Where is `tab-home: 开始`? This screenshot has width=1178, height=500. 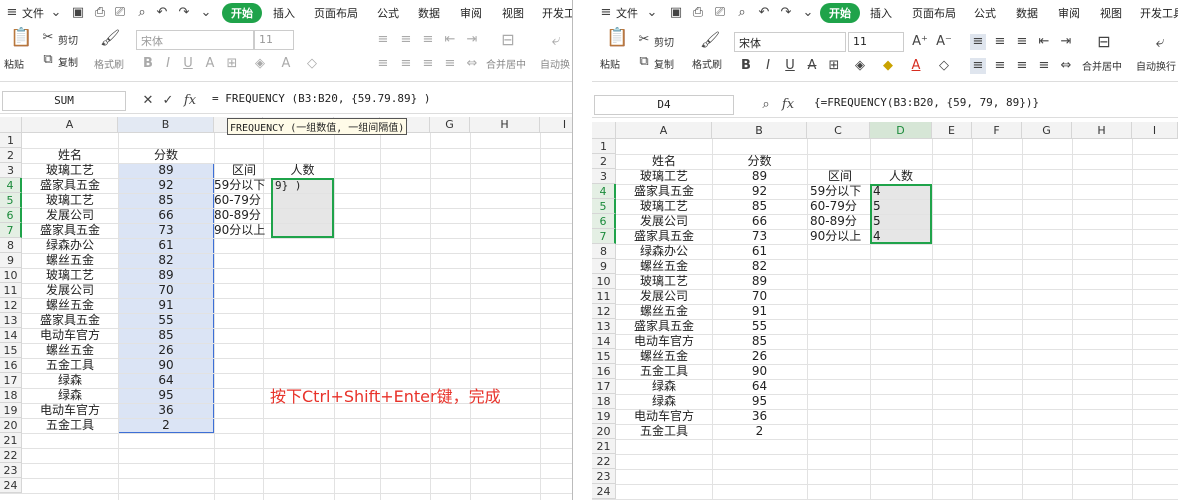
tab-home: 开始 is located at coordinates (242, 13).